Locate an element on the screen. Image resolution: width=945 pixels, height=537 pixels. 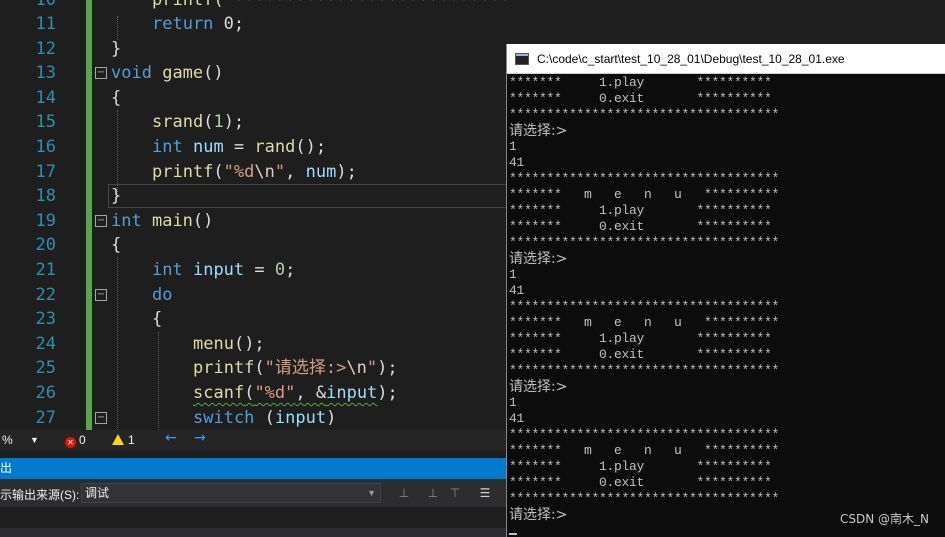
error-icon: ✕ is located at coordinates (70, 442).